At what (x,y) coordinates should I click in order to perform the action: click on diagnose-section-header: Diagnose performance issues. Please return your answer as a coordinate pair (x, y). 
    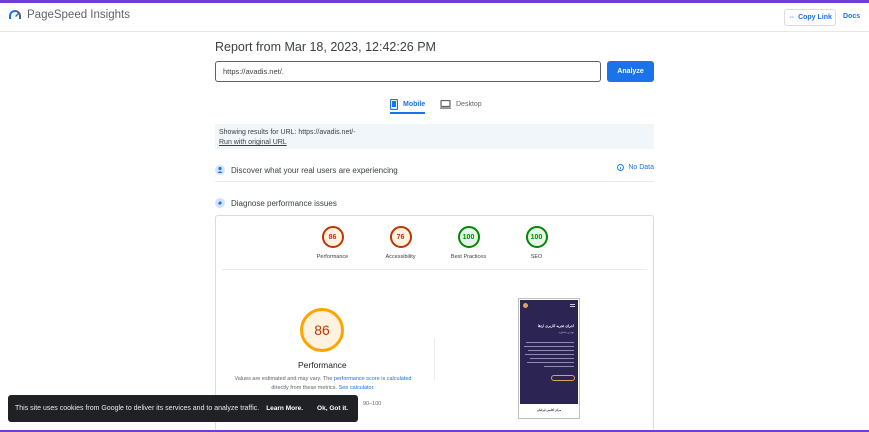
    Looking at the image, I should click on (434, 203).